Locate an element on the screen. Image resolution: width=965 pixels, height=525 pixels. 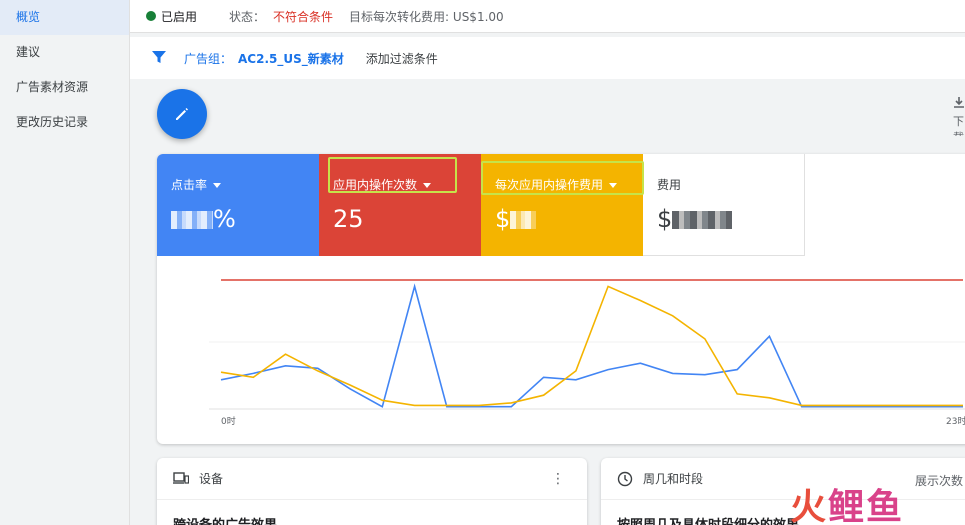
sidebar-item-assets: 广告素材资源 is located at coordinates (64, 87).